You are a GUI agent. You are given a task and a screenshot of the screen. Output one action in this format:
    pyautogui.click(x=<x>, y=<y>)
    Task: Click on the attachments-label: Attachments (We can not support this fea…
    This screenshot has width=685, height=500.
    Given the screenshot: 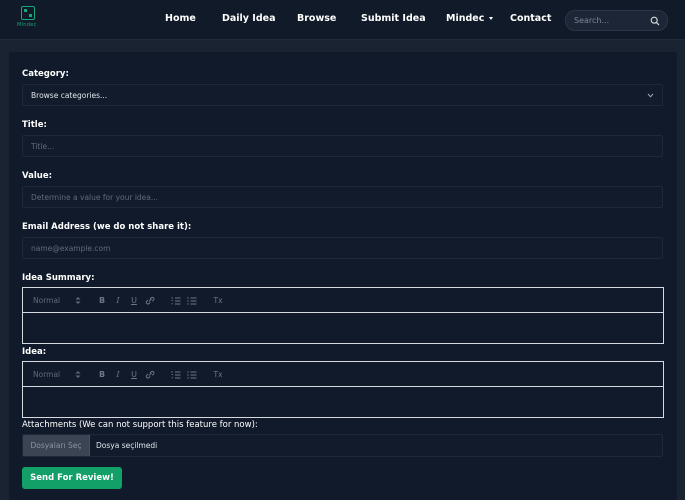 What is the action you would take?
    pyautogui.click(x=140, y=425)
    